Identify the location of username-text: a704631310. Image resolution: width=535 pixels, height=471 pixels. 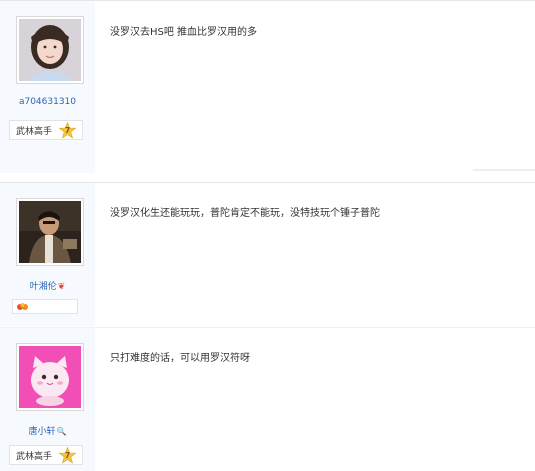
(47, 102).